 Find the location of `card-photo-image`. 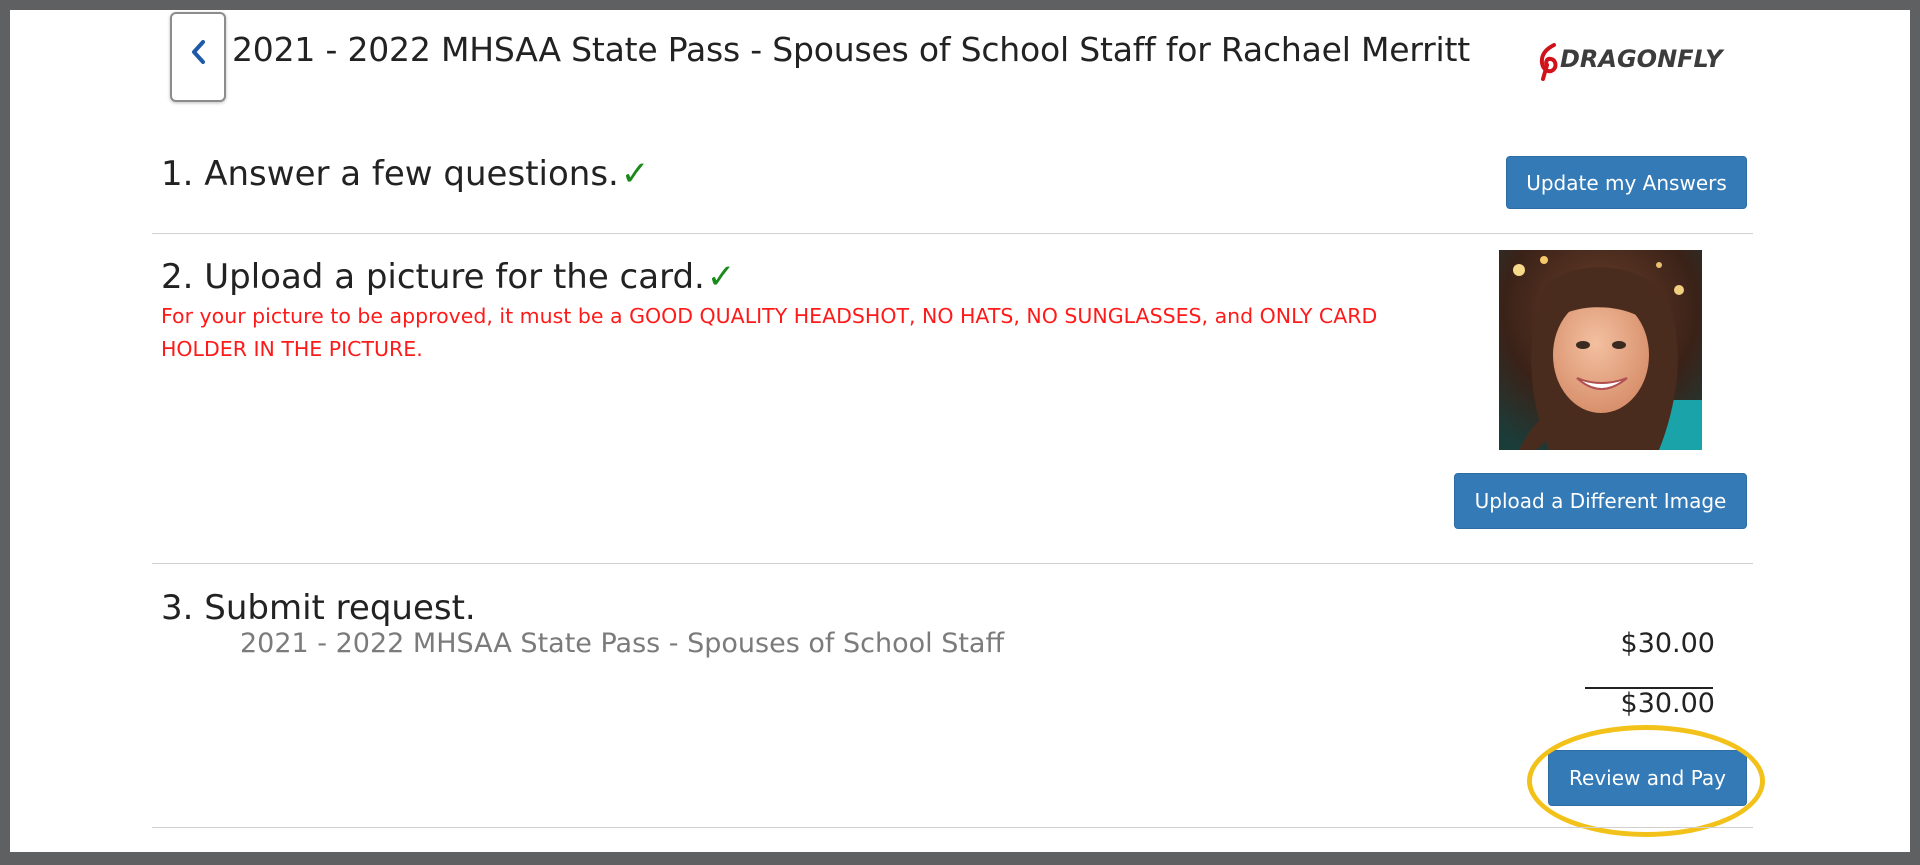

card-photo-image is located at coordinates (1600, 350).